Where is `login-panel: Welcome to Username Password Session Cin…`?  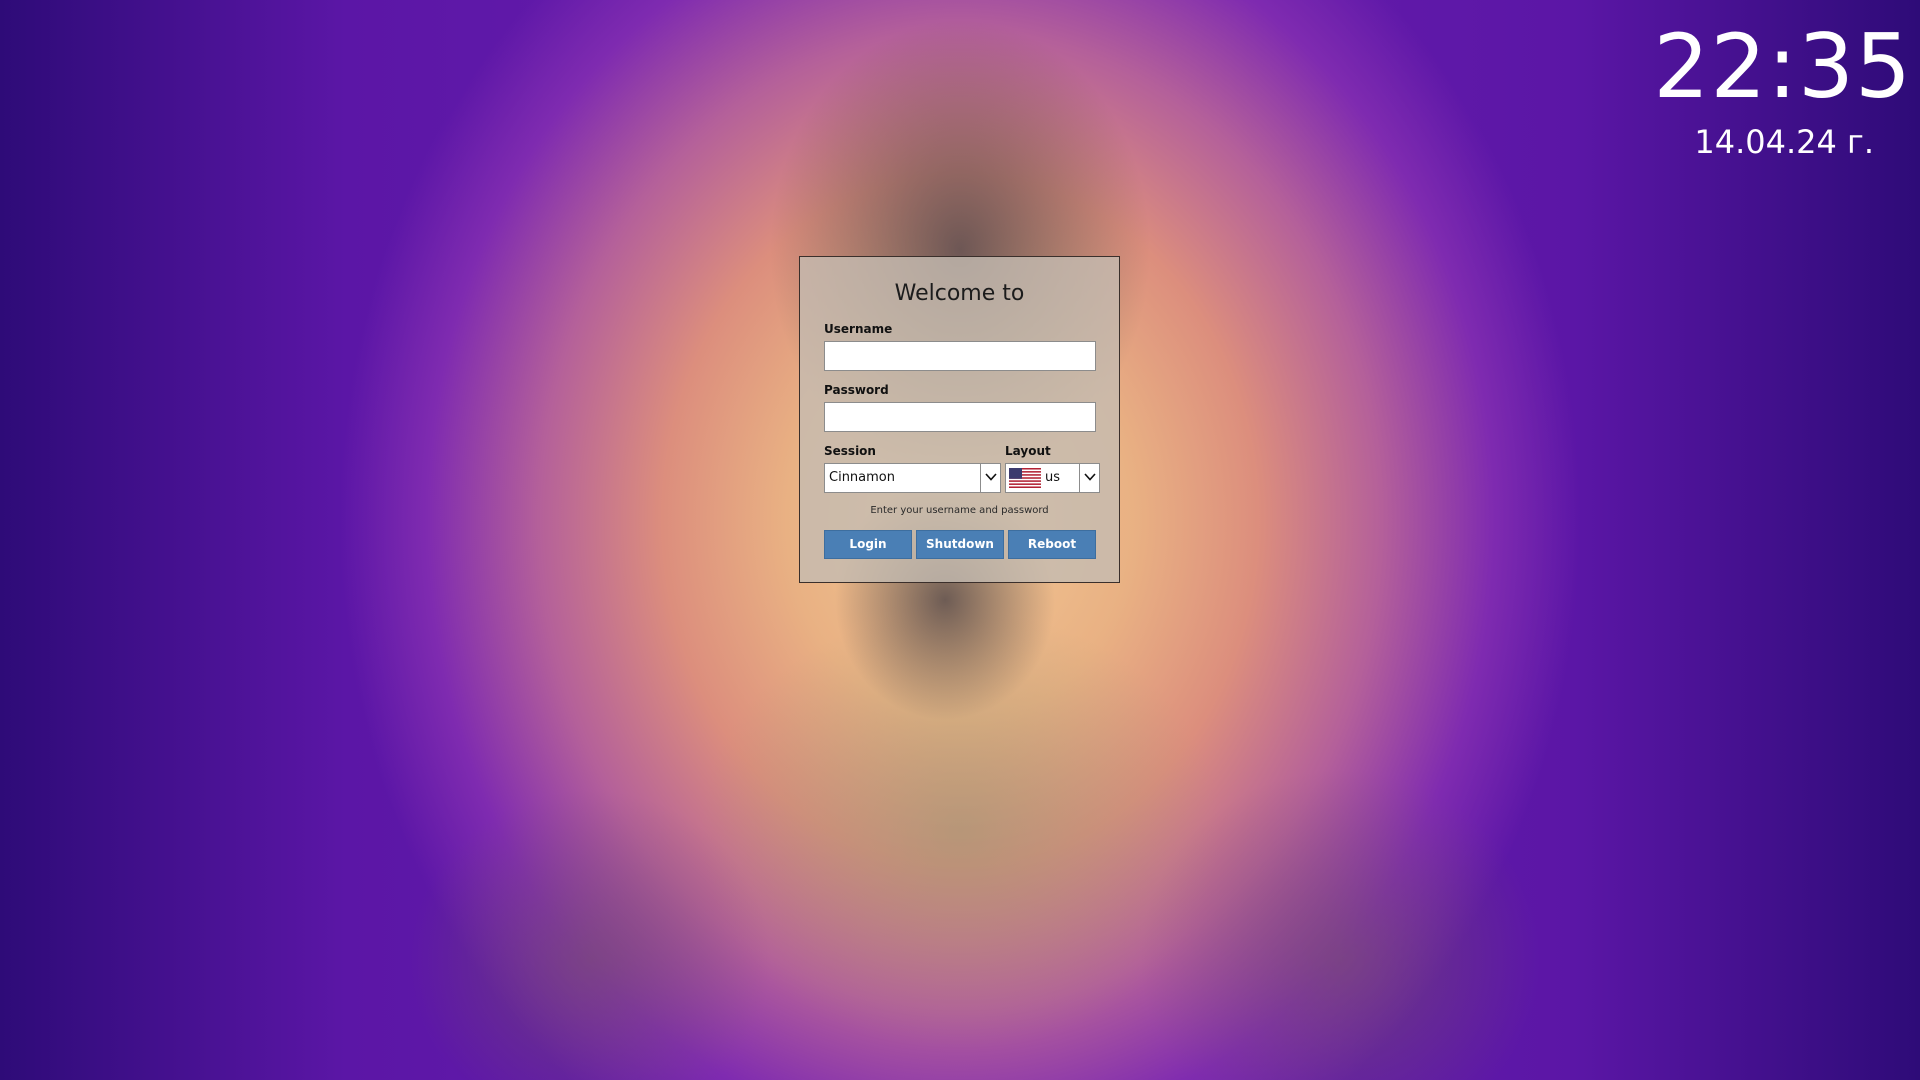 login-panel: Welcome to Username Password Session Cin… is located at coordinates (959, 419).